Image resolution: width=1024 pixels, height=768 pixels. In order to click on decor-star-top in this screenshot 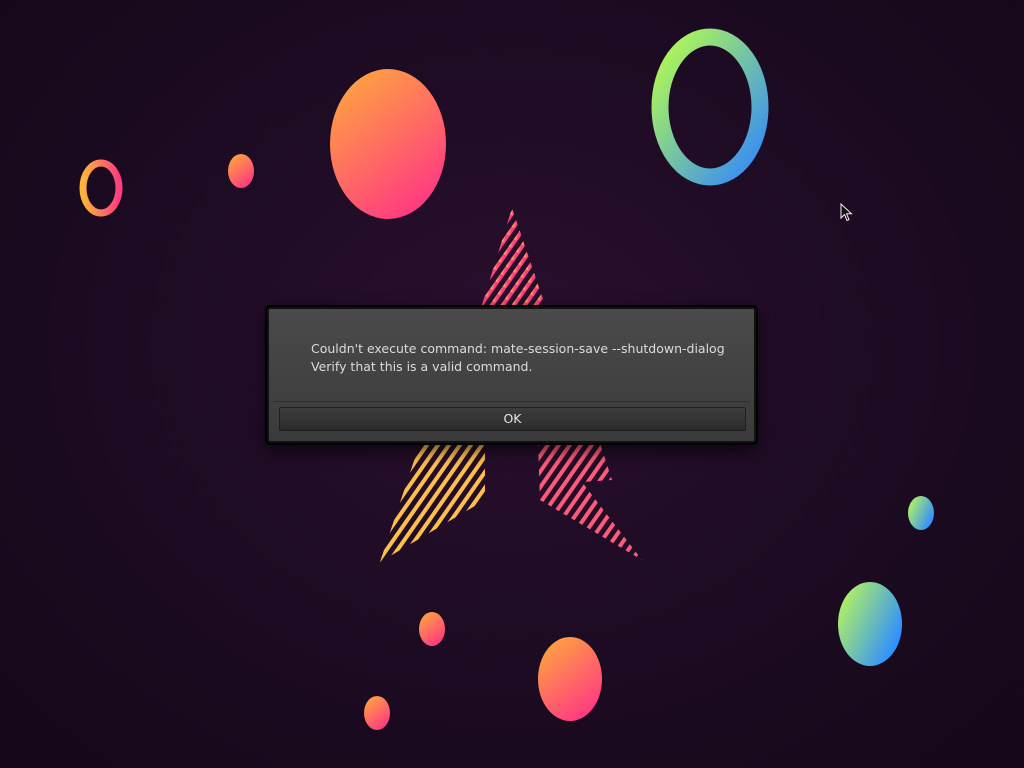, I will do `click(513, 256)`.